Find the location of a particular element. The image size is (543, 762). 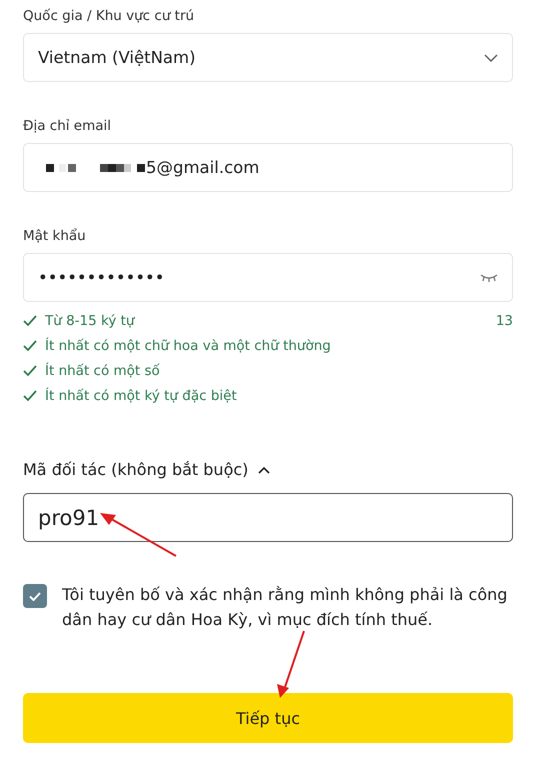

password-rule: Ít nhất có một chữ hoa và một chữ thường is located at coordinates (188, 346).